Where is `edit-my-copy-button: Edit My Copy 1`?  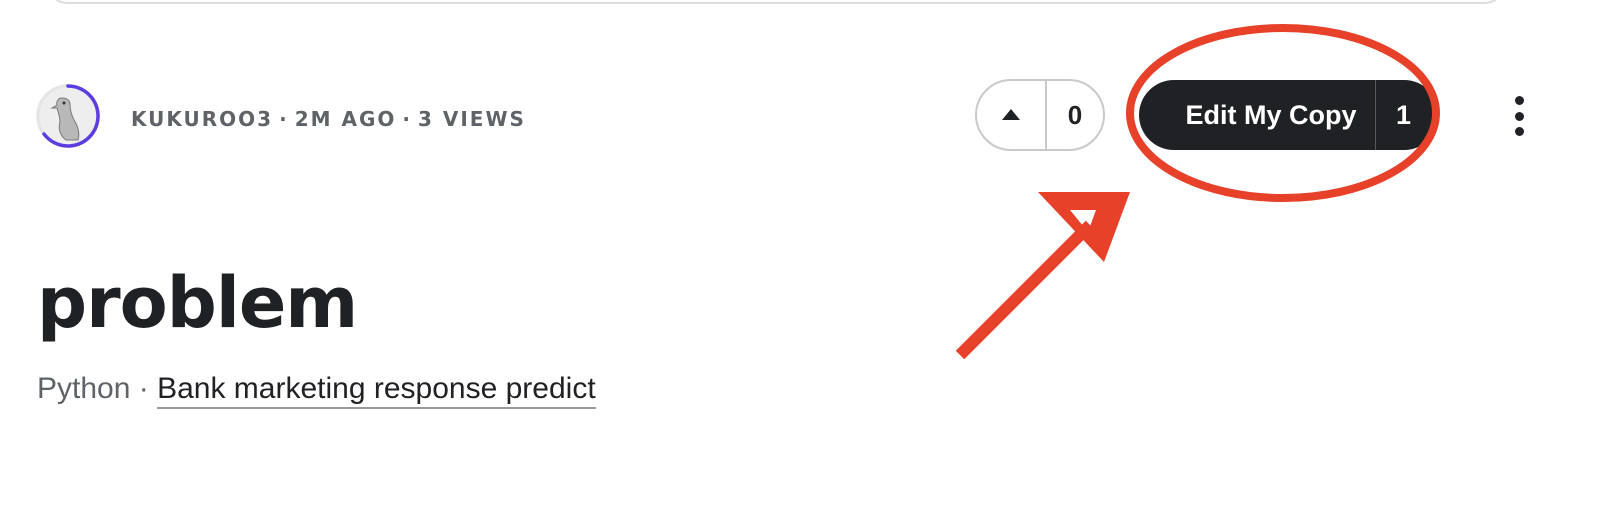 edit-my-copy-button: Edit My Copy 1 is located at coordinates (1289, 115).